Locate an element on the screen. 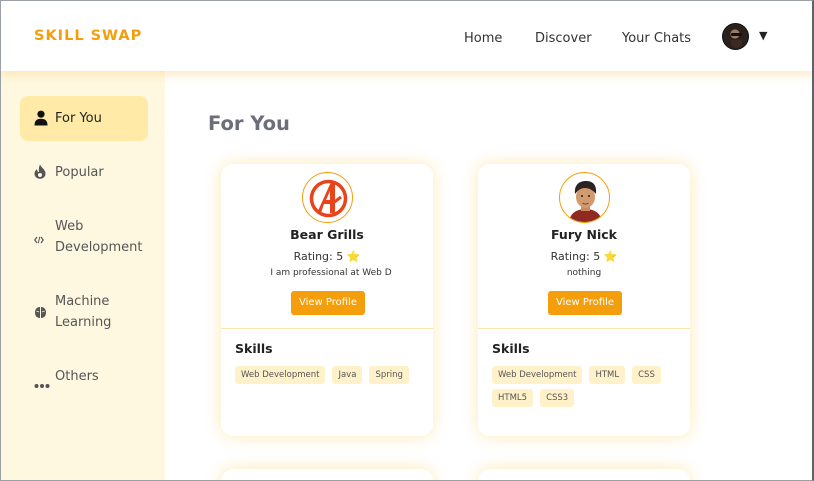  sidebar-item-others: Others is located at coordinates (84, 384).